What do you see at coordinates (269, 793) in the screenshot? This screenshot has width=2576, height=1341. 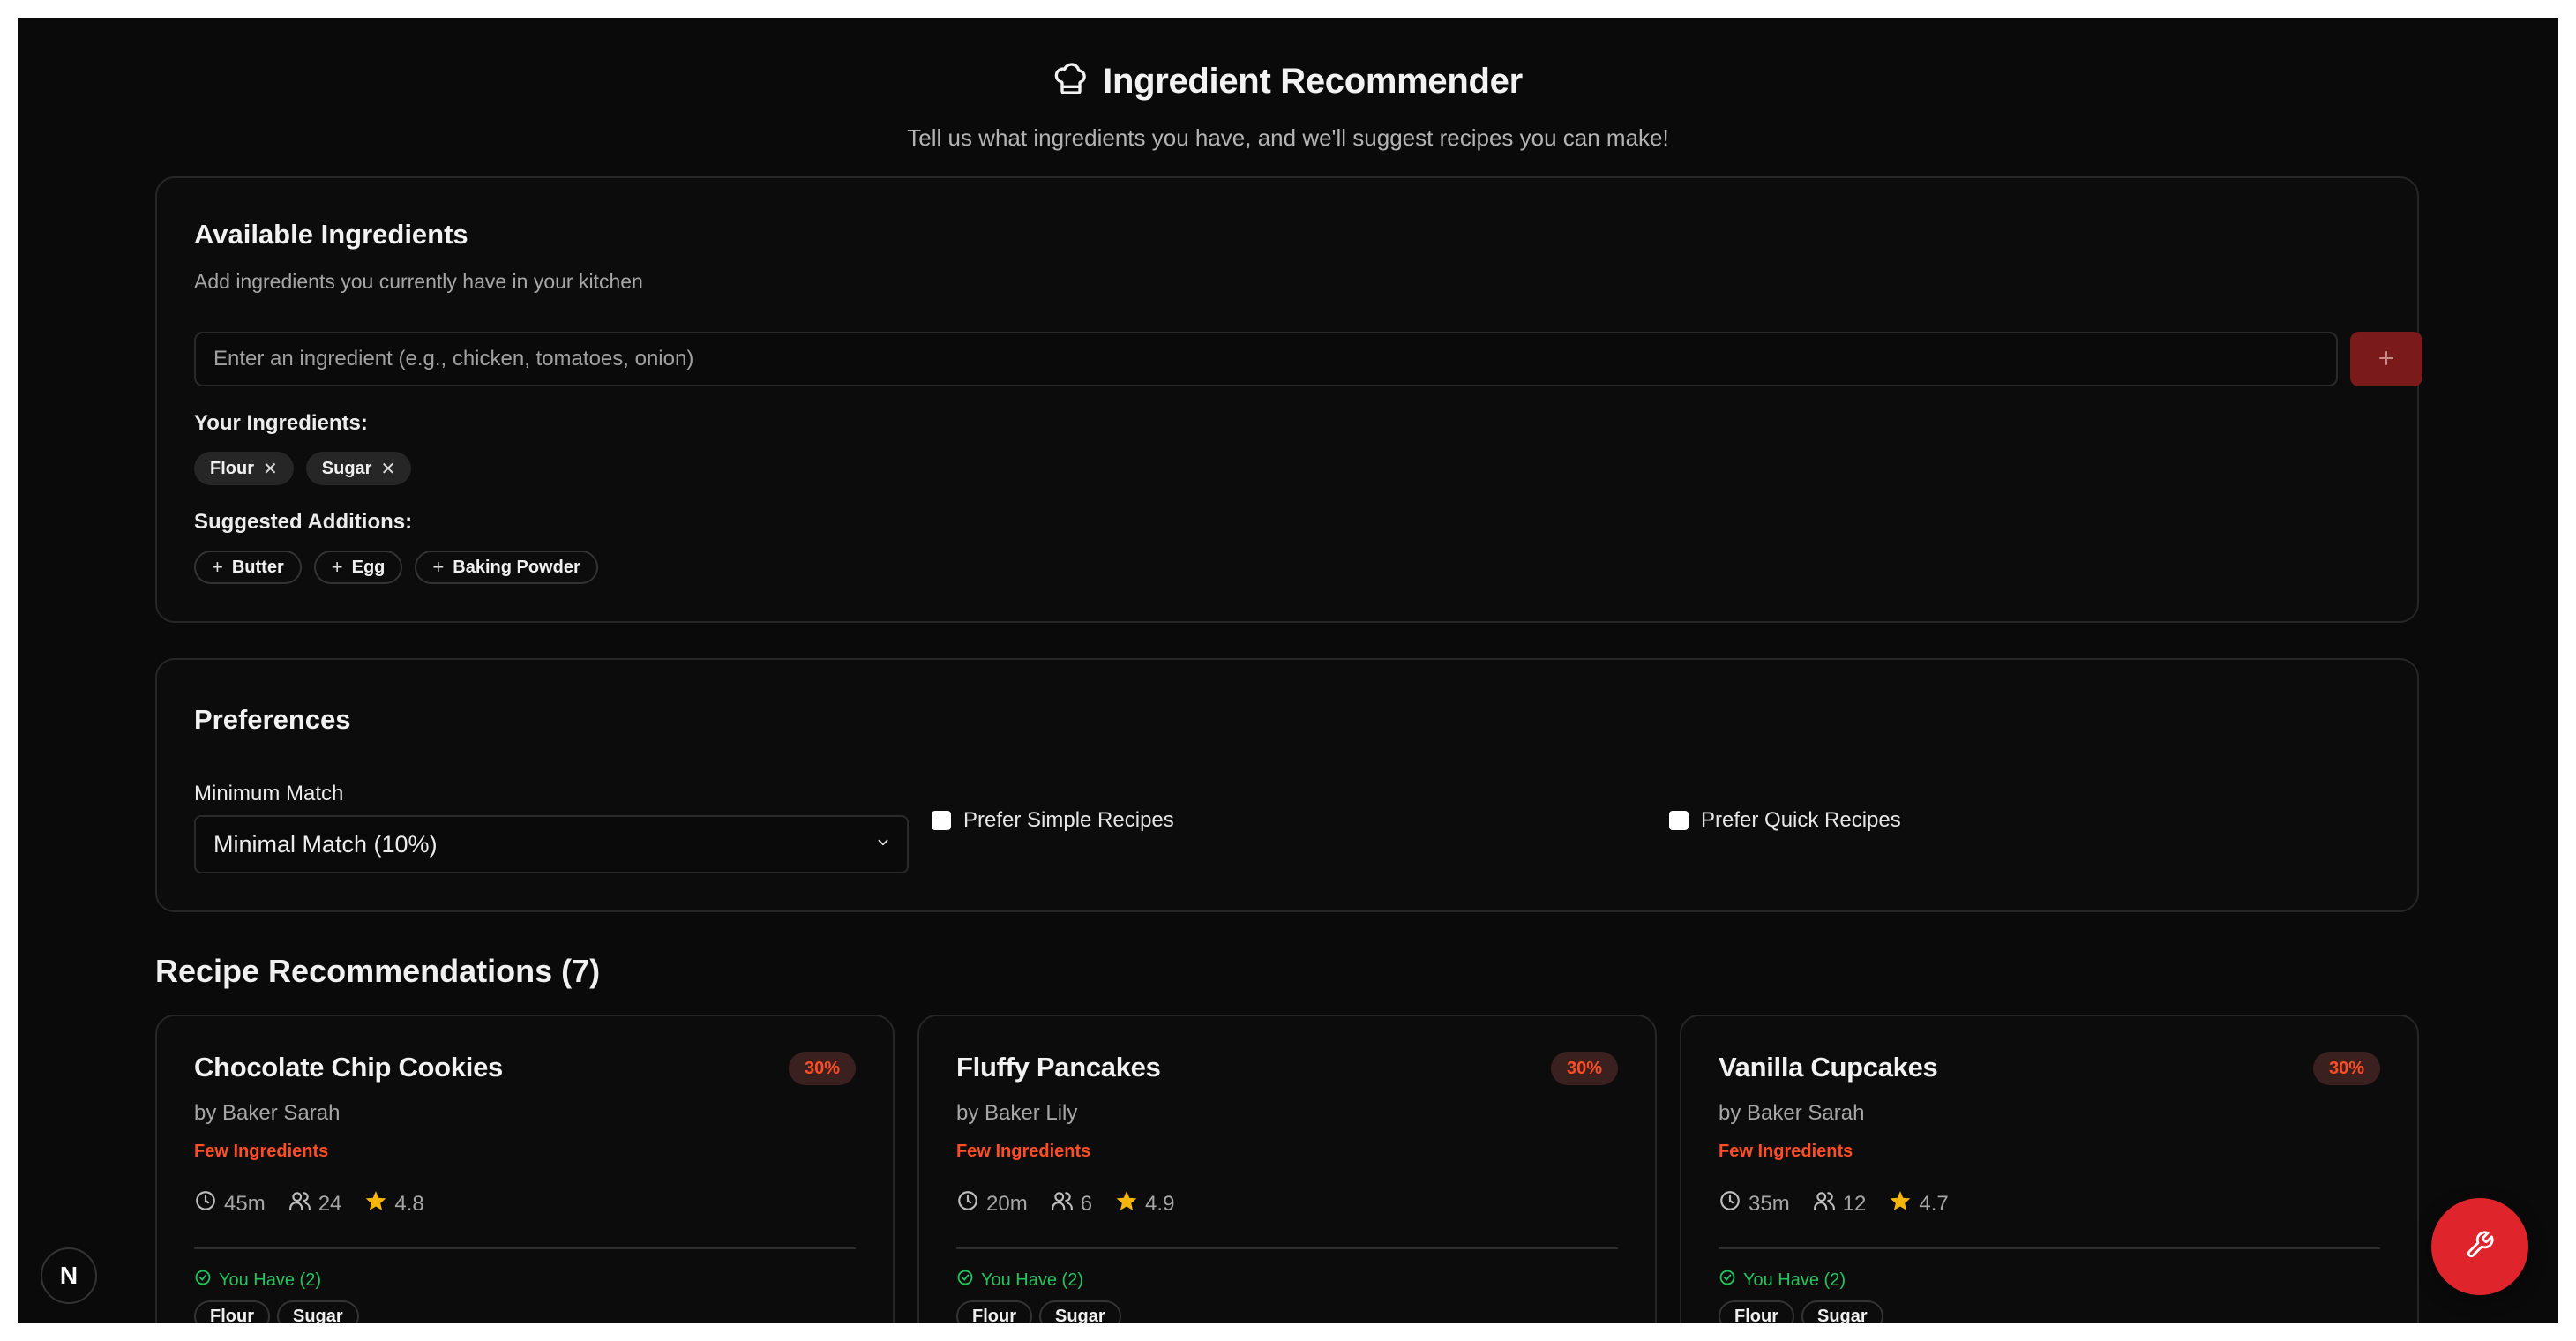 I see `min-match-label: Minimum Match` at bounding box center [269, 793].